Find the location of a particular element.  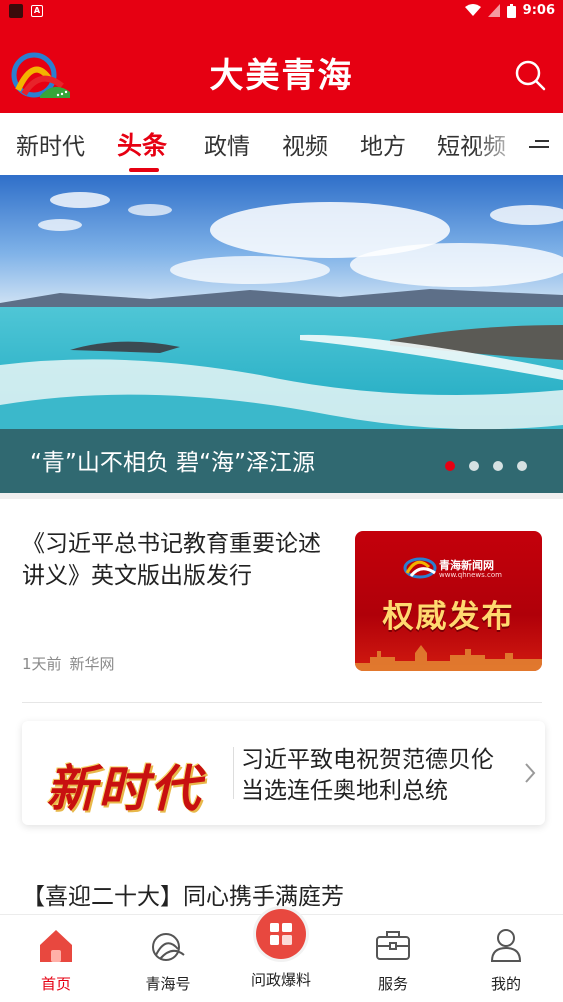

status-time: 9:06 is located at coordinates (538, 10).